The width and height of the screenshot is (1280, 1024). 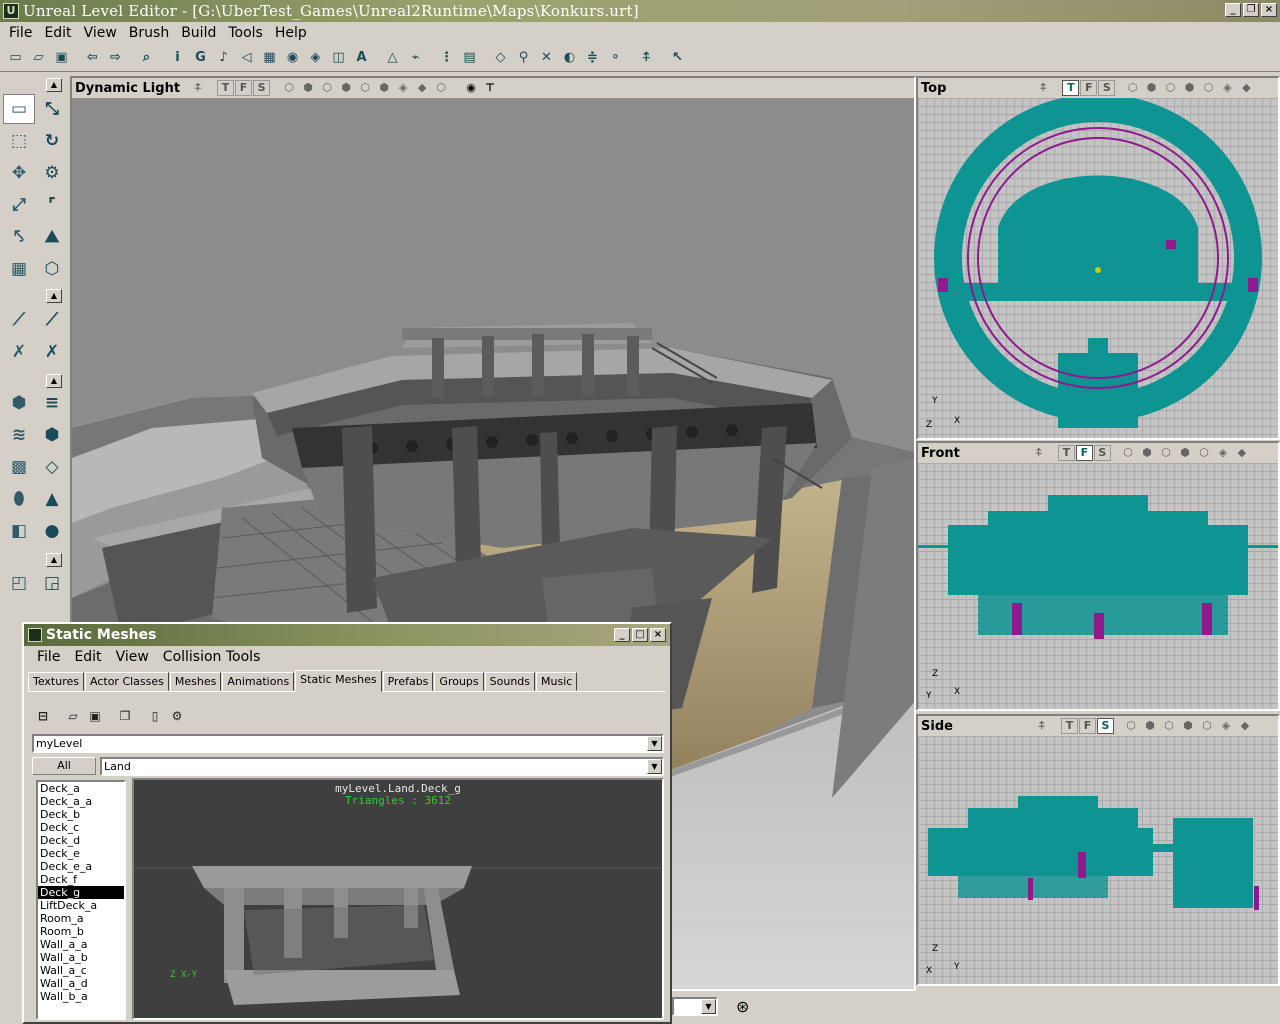 What do you see at coordinates (315, 58) in the screenshot?
I see `static-mesh-icon: ◈` at bounding box center [315, 58].